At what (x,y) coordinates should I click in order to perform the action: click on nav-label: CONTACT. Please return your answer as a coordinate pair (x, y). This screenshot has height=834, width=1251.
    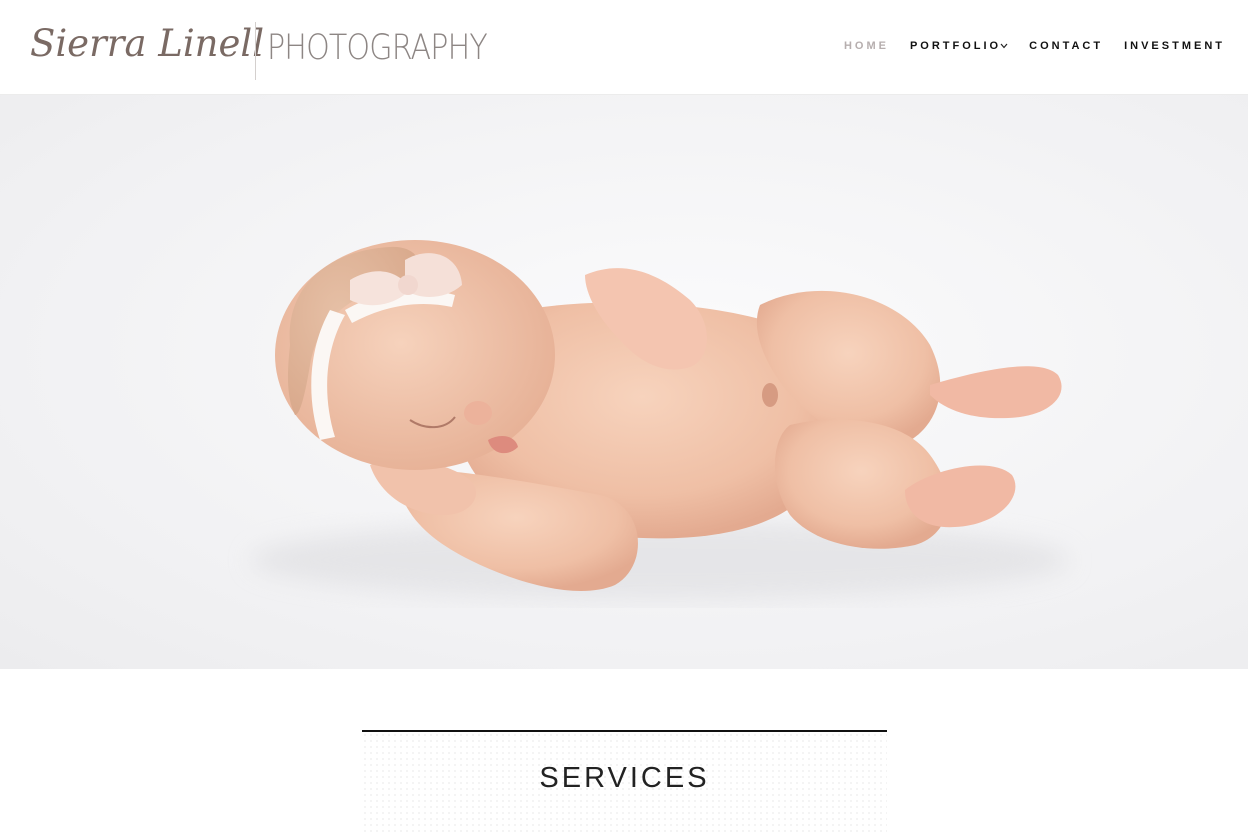
    Looking at the image, I should click on (1066, 46).